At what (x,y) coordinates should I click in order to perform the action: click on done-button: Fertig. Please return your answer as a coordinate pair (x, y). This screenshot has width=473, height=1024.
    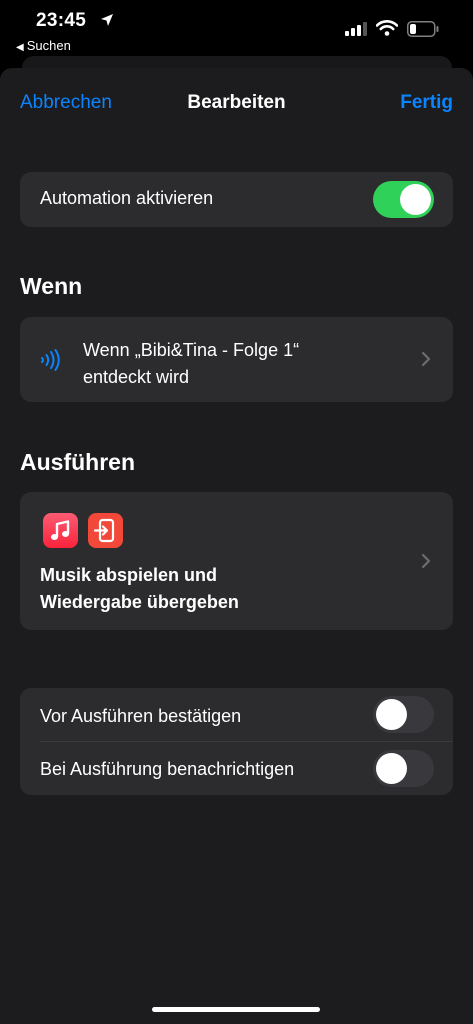
    Looking at the image, I should click on (426, 103).